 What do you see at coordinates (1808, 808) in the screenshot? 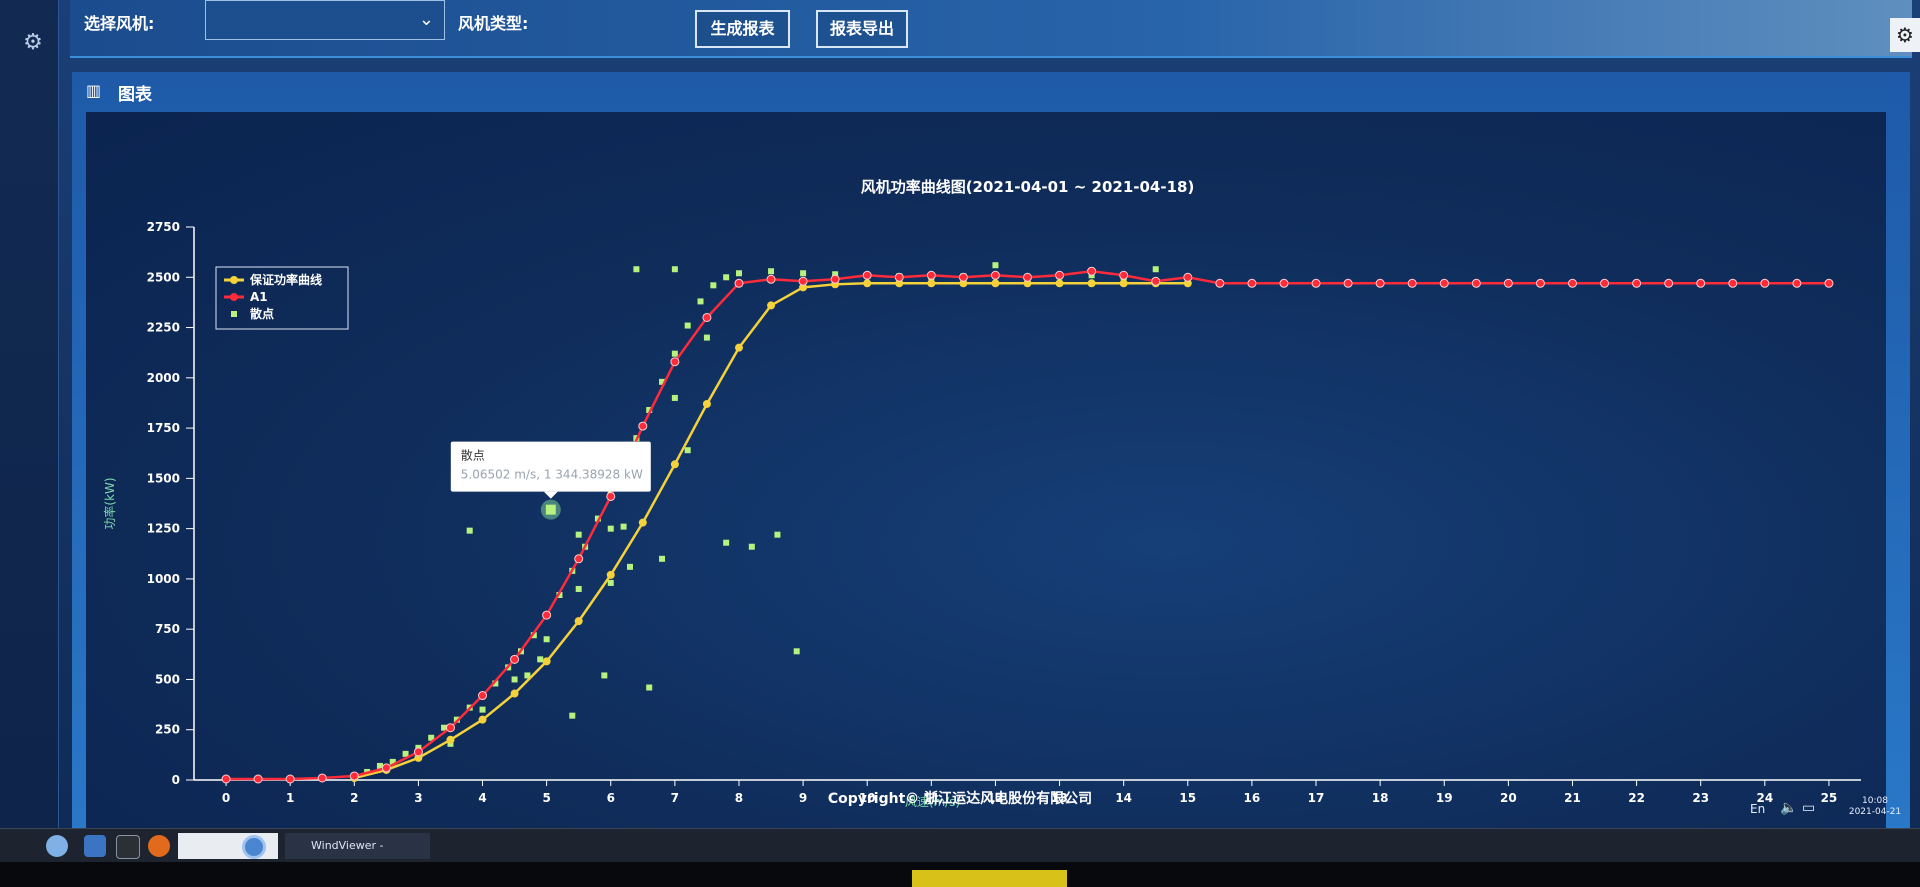
I see `network-icon: ▭` at bounding box center [1808, 808].